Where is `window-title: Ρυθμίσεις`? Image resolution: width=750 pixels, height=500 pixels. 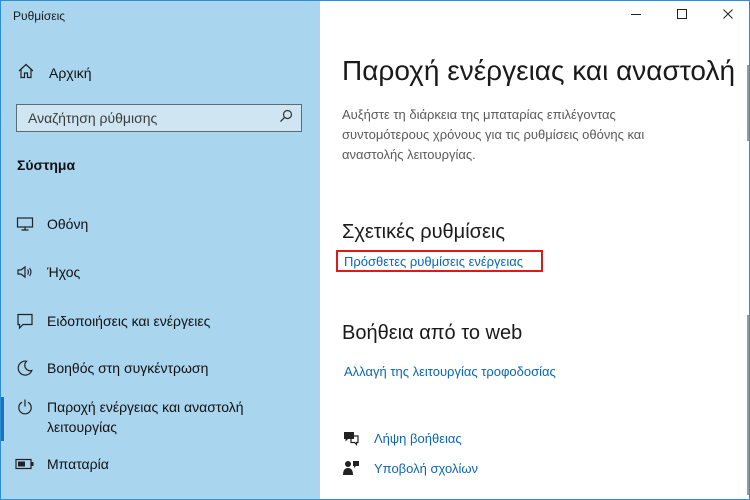 window-title: Ρυθμίσεις is located at coordinates (39, 16).